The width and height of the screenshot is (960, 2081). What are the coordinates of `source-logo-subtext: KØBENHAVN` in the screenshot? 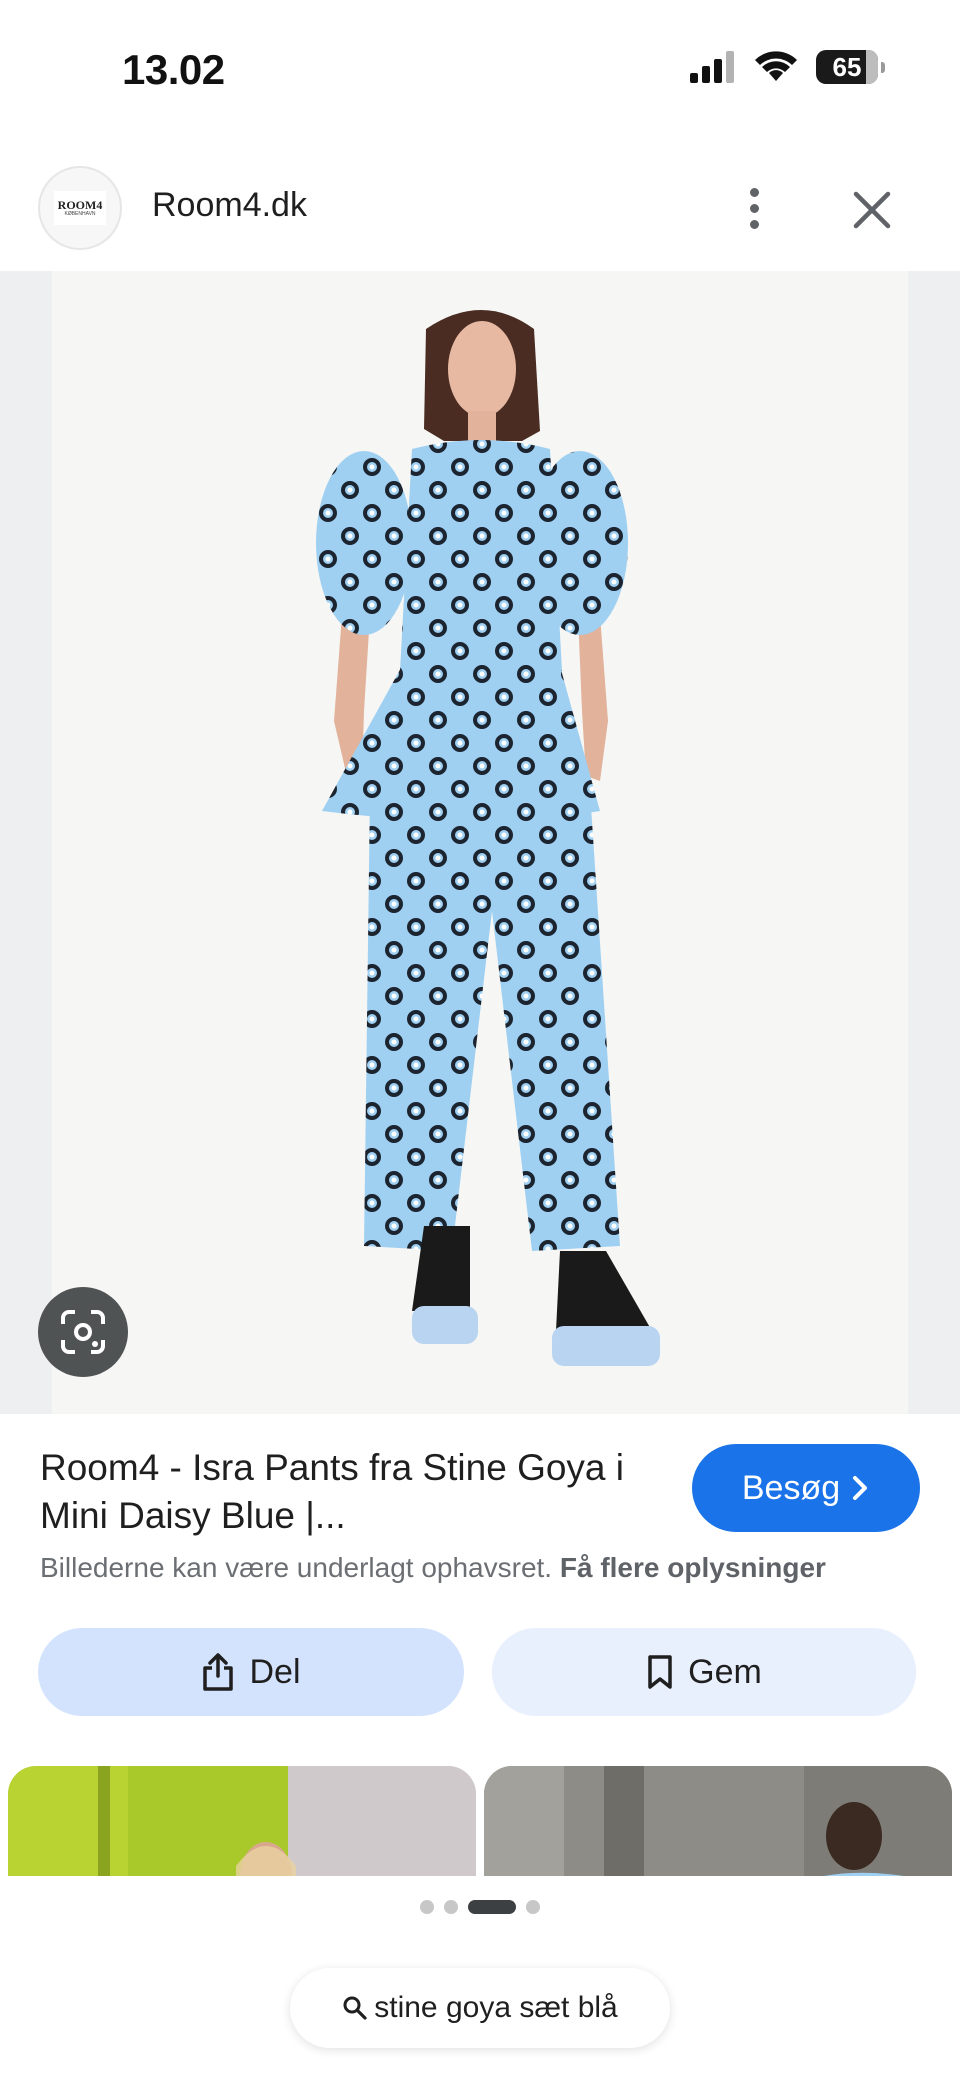 It's located at (80, 214).